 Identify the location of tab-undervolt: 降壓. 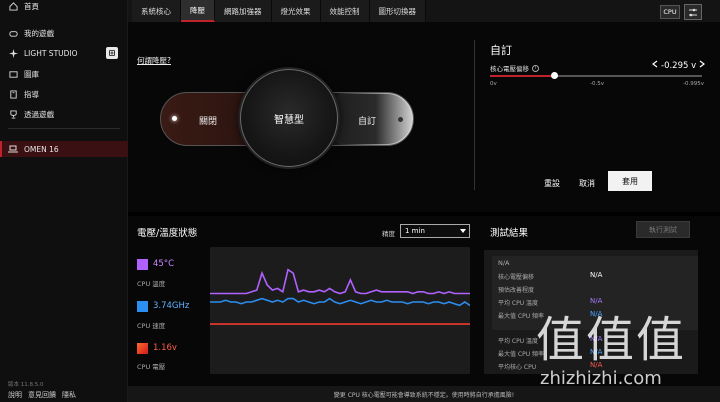
(198, 11).